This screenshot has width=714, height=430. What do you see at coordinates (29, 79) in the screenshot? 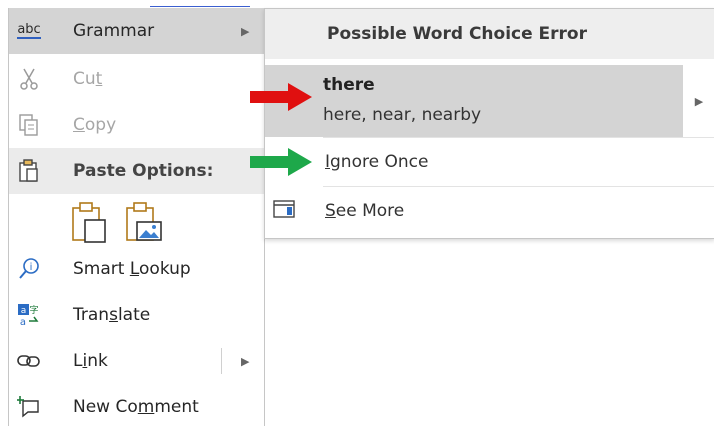
I see `scissors-icon` at bounding box center [29, 79].